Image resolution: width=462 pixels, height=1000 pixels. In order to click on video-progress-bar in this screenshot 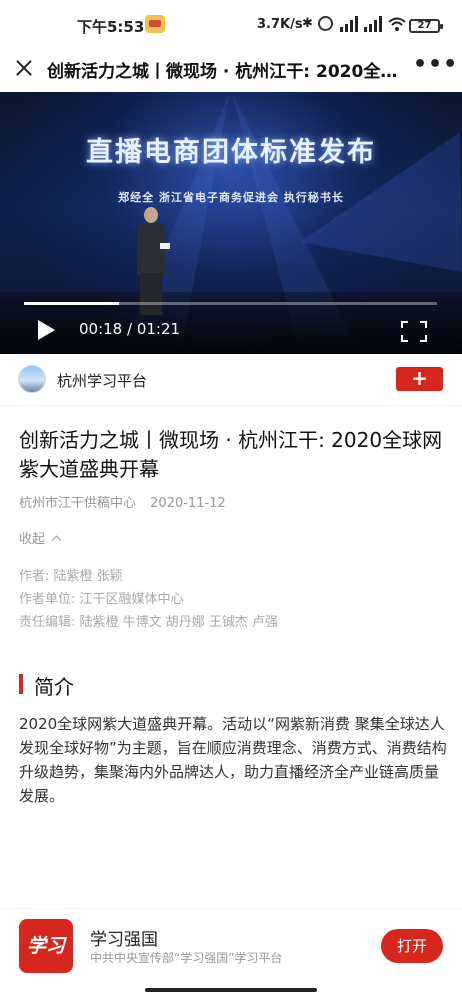, I will do `click(230, 303)`.